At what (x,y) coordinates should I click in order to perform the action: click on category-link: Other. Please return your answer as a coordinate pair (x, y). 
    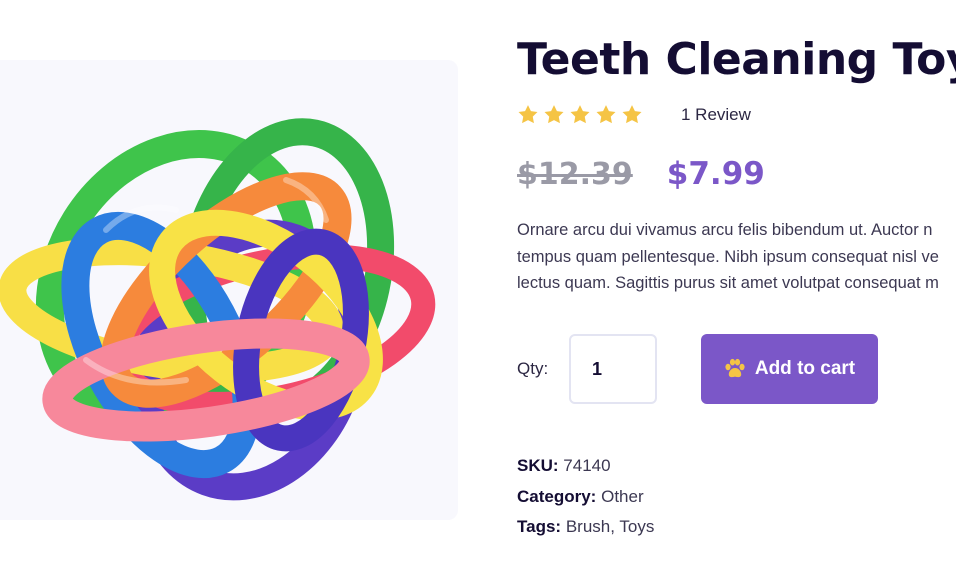
    Looking at the image, I should click on (622, 496).